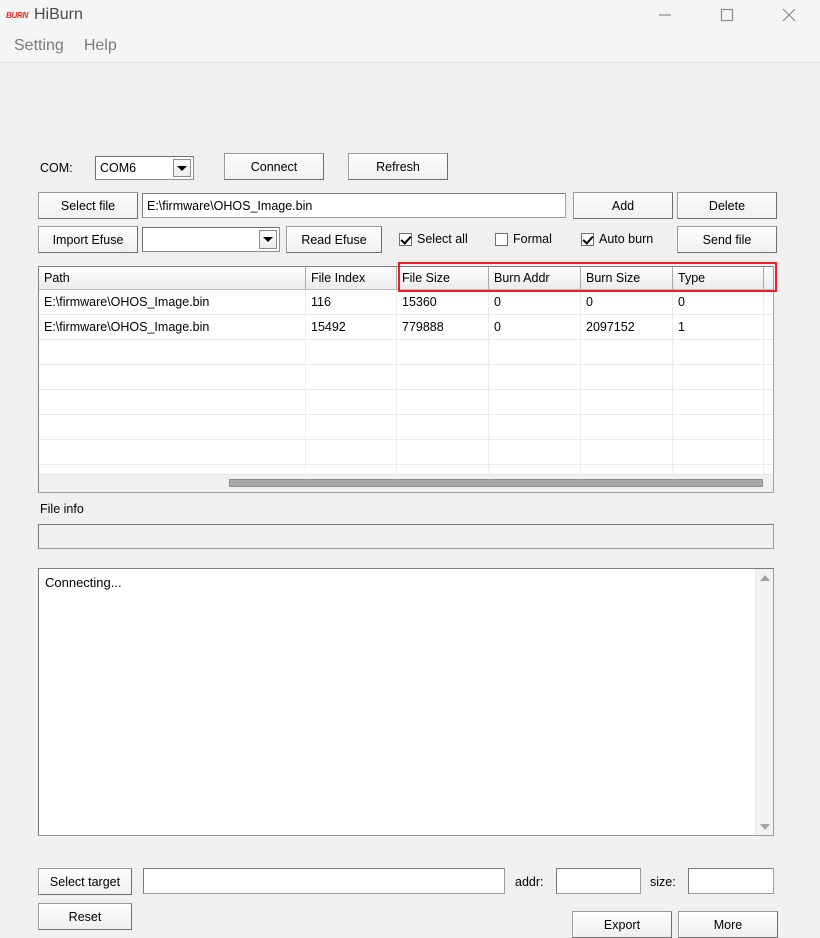  Describe the element at coordinates (665, 15) in the screenshot. I see `minimize-icon` at that location.